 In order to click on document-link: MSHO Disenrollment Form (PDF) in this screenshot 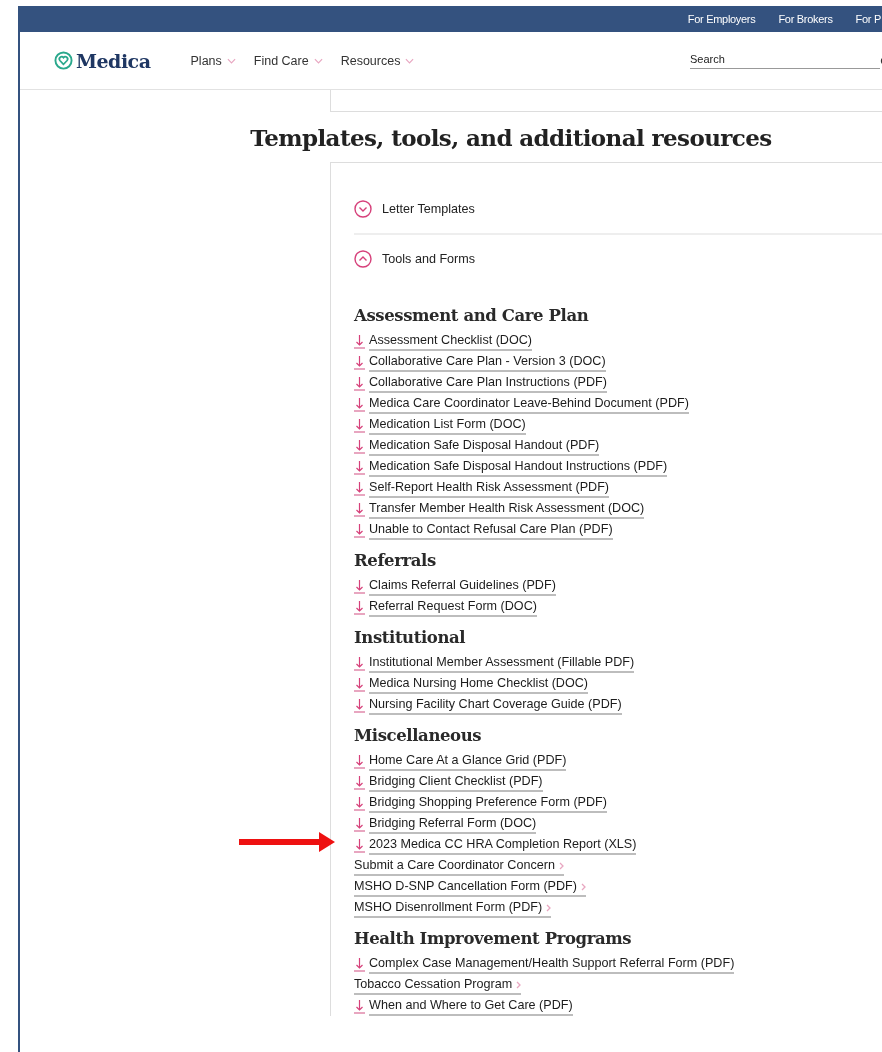, I will do `click(453, 909)`.